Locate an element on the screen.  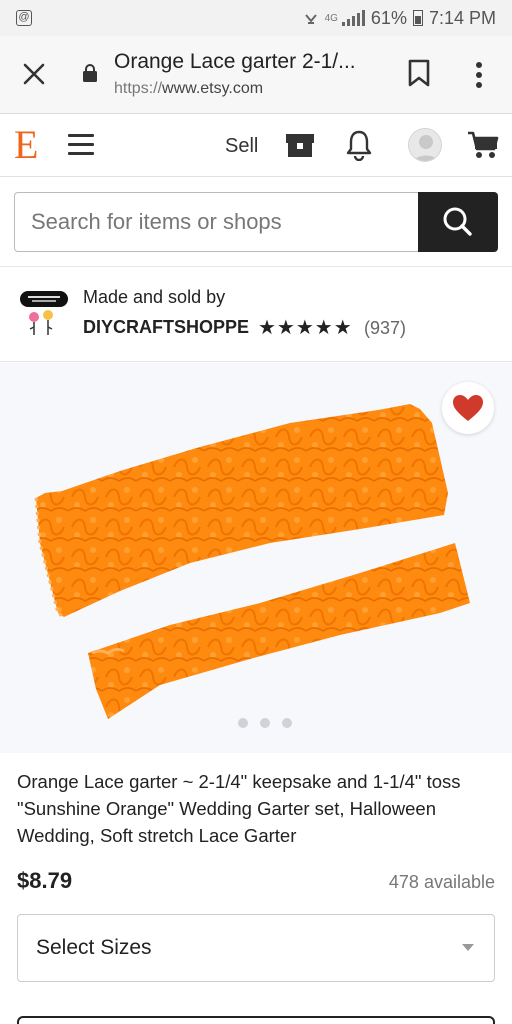
made-by-label: Made and sold by is located at coordinates (154, 297).